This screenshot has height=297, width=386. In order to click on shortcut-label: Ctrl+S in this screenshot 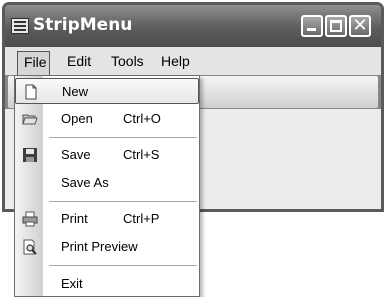, I will do `click(141, 154)`.